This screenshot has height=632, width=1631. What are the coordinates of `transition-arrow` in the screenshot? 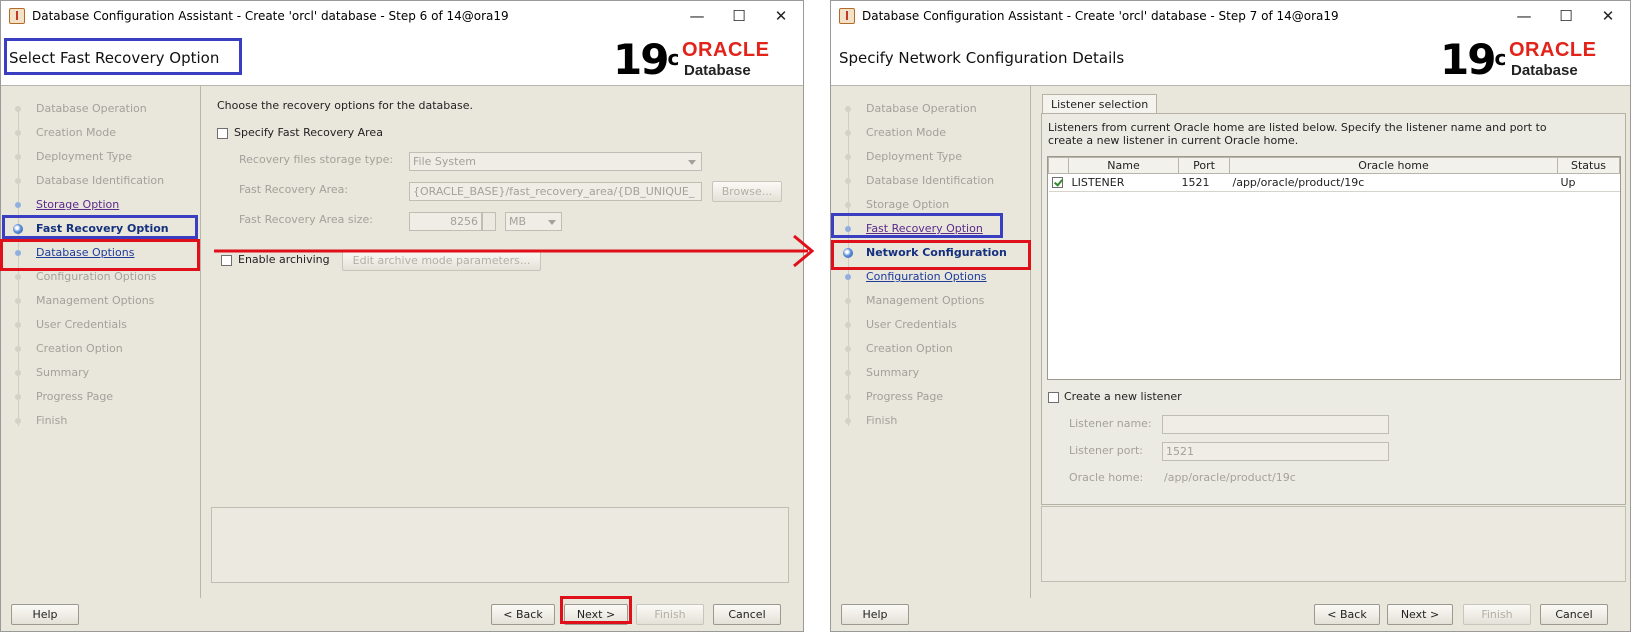 It's located at (514, 251).